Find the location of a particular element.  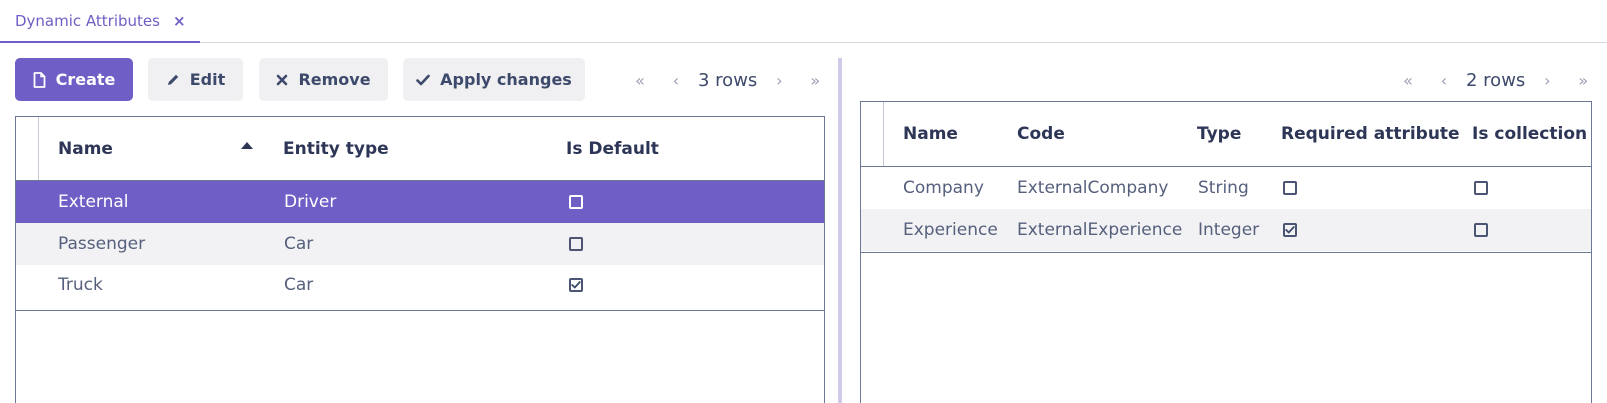

split-panel-handle is located at coordinates (840, 230).